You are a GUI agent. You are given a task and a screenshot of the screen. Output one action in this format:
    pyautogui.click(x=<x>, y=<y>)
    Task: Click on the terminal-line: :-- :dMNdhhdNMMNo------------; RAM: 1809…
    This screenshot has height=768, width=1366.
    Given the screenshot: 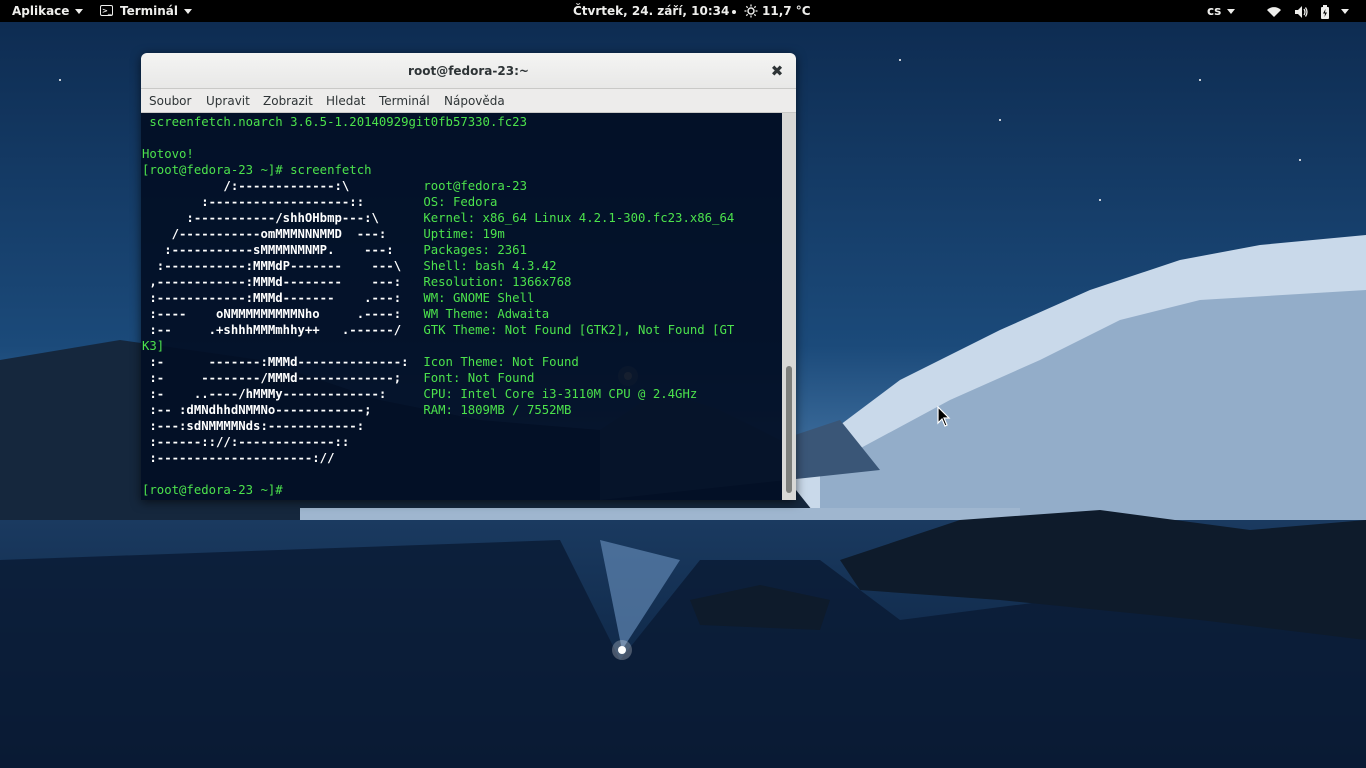 What is the action you would take?
    pyautogui.click(x=357, y=410)
    